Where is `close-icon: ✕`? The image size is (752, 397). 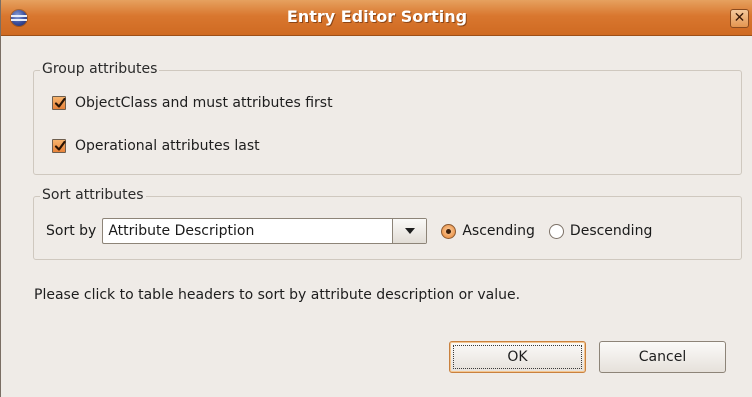 close-icon: ✕ is located at coordinates (739, 18).